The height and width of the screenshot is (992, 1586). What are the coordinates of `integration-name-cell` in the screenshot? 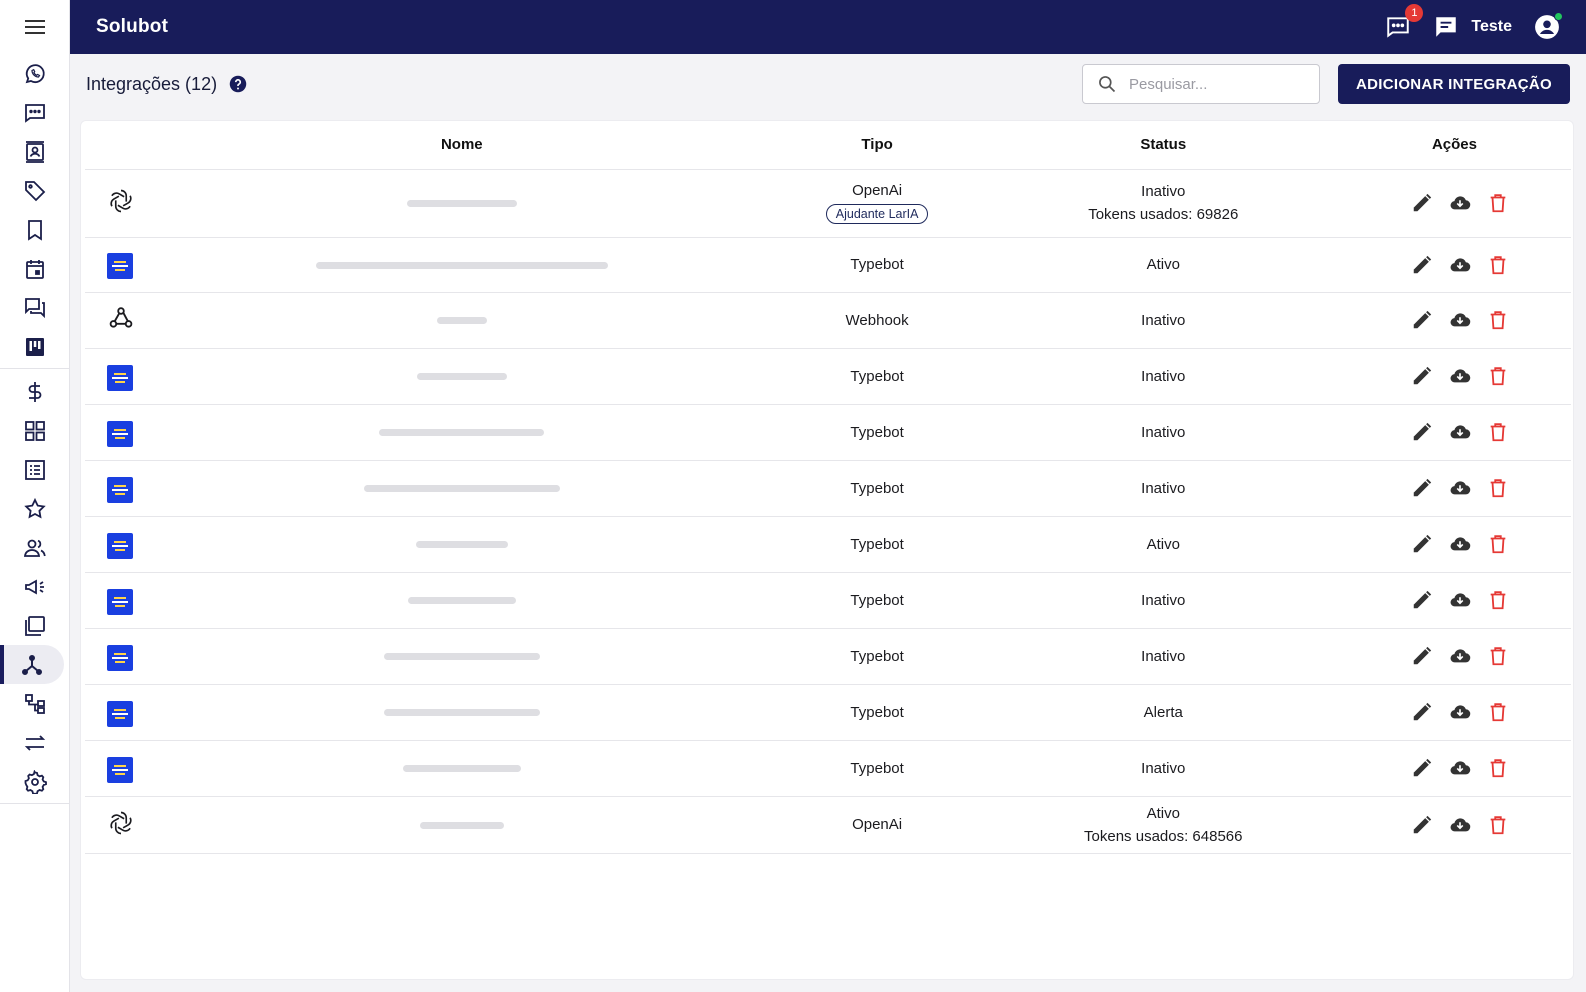 It's located at (461, 265).